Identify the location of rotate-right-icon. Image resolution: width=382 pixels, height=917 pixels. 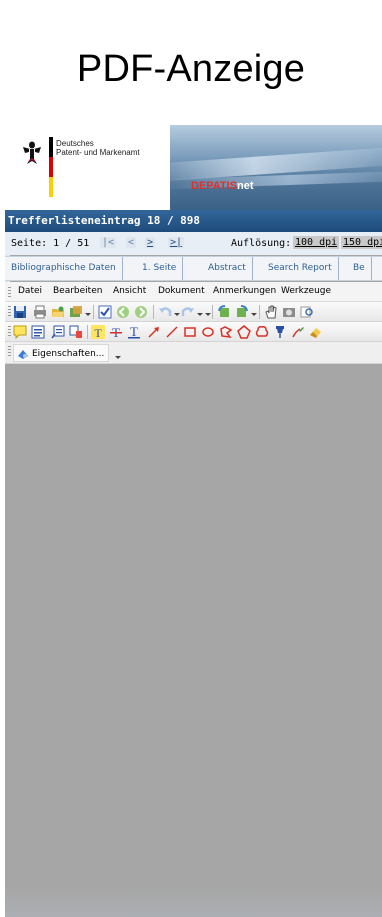
(242, 312).